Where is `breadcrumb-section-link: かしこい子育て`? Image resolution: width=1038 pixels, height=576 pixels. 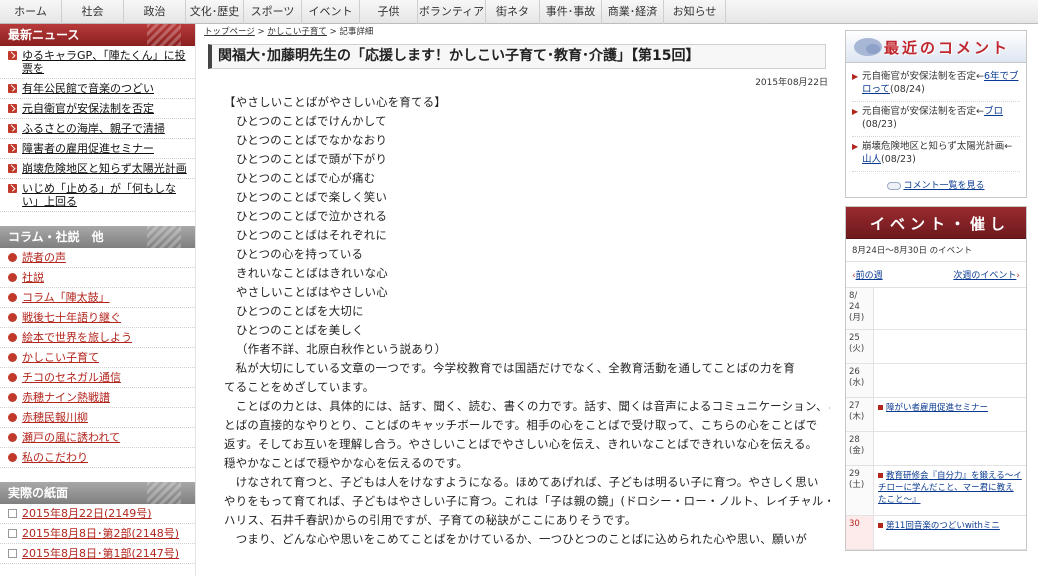
breadcrumb-section-link: かしこい子育て is located at coordinates (297, 32).